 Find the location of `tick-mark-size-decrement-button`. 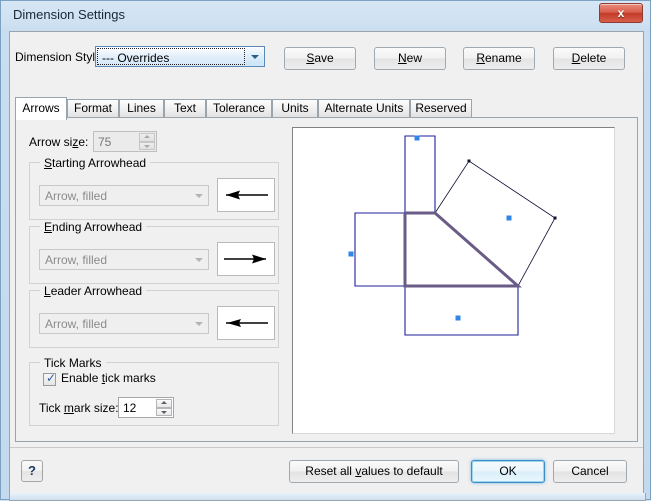

tick-mark-size-decrement-button is located at coordinates (164, 411).